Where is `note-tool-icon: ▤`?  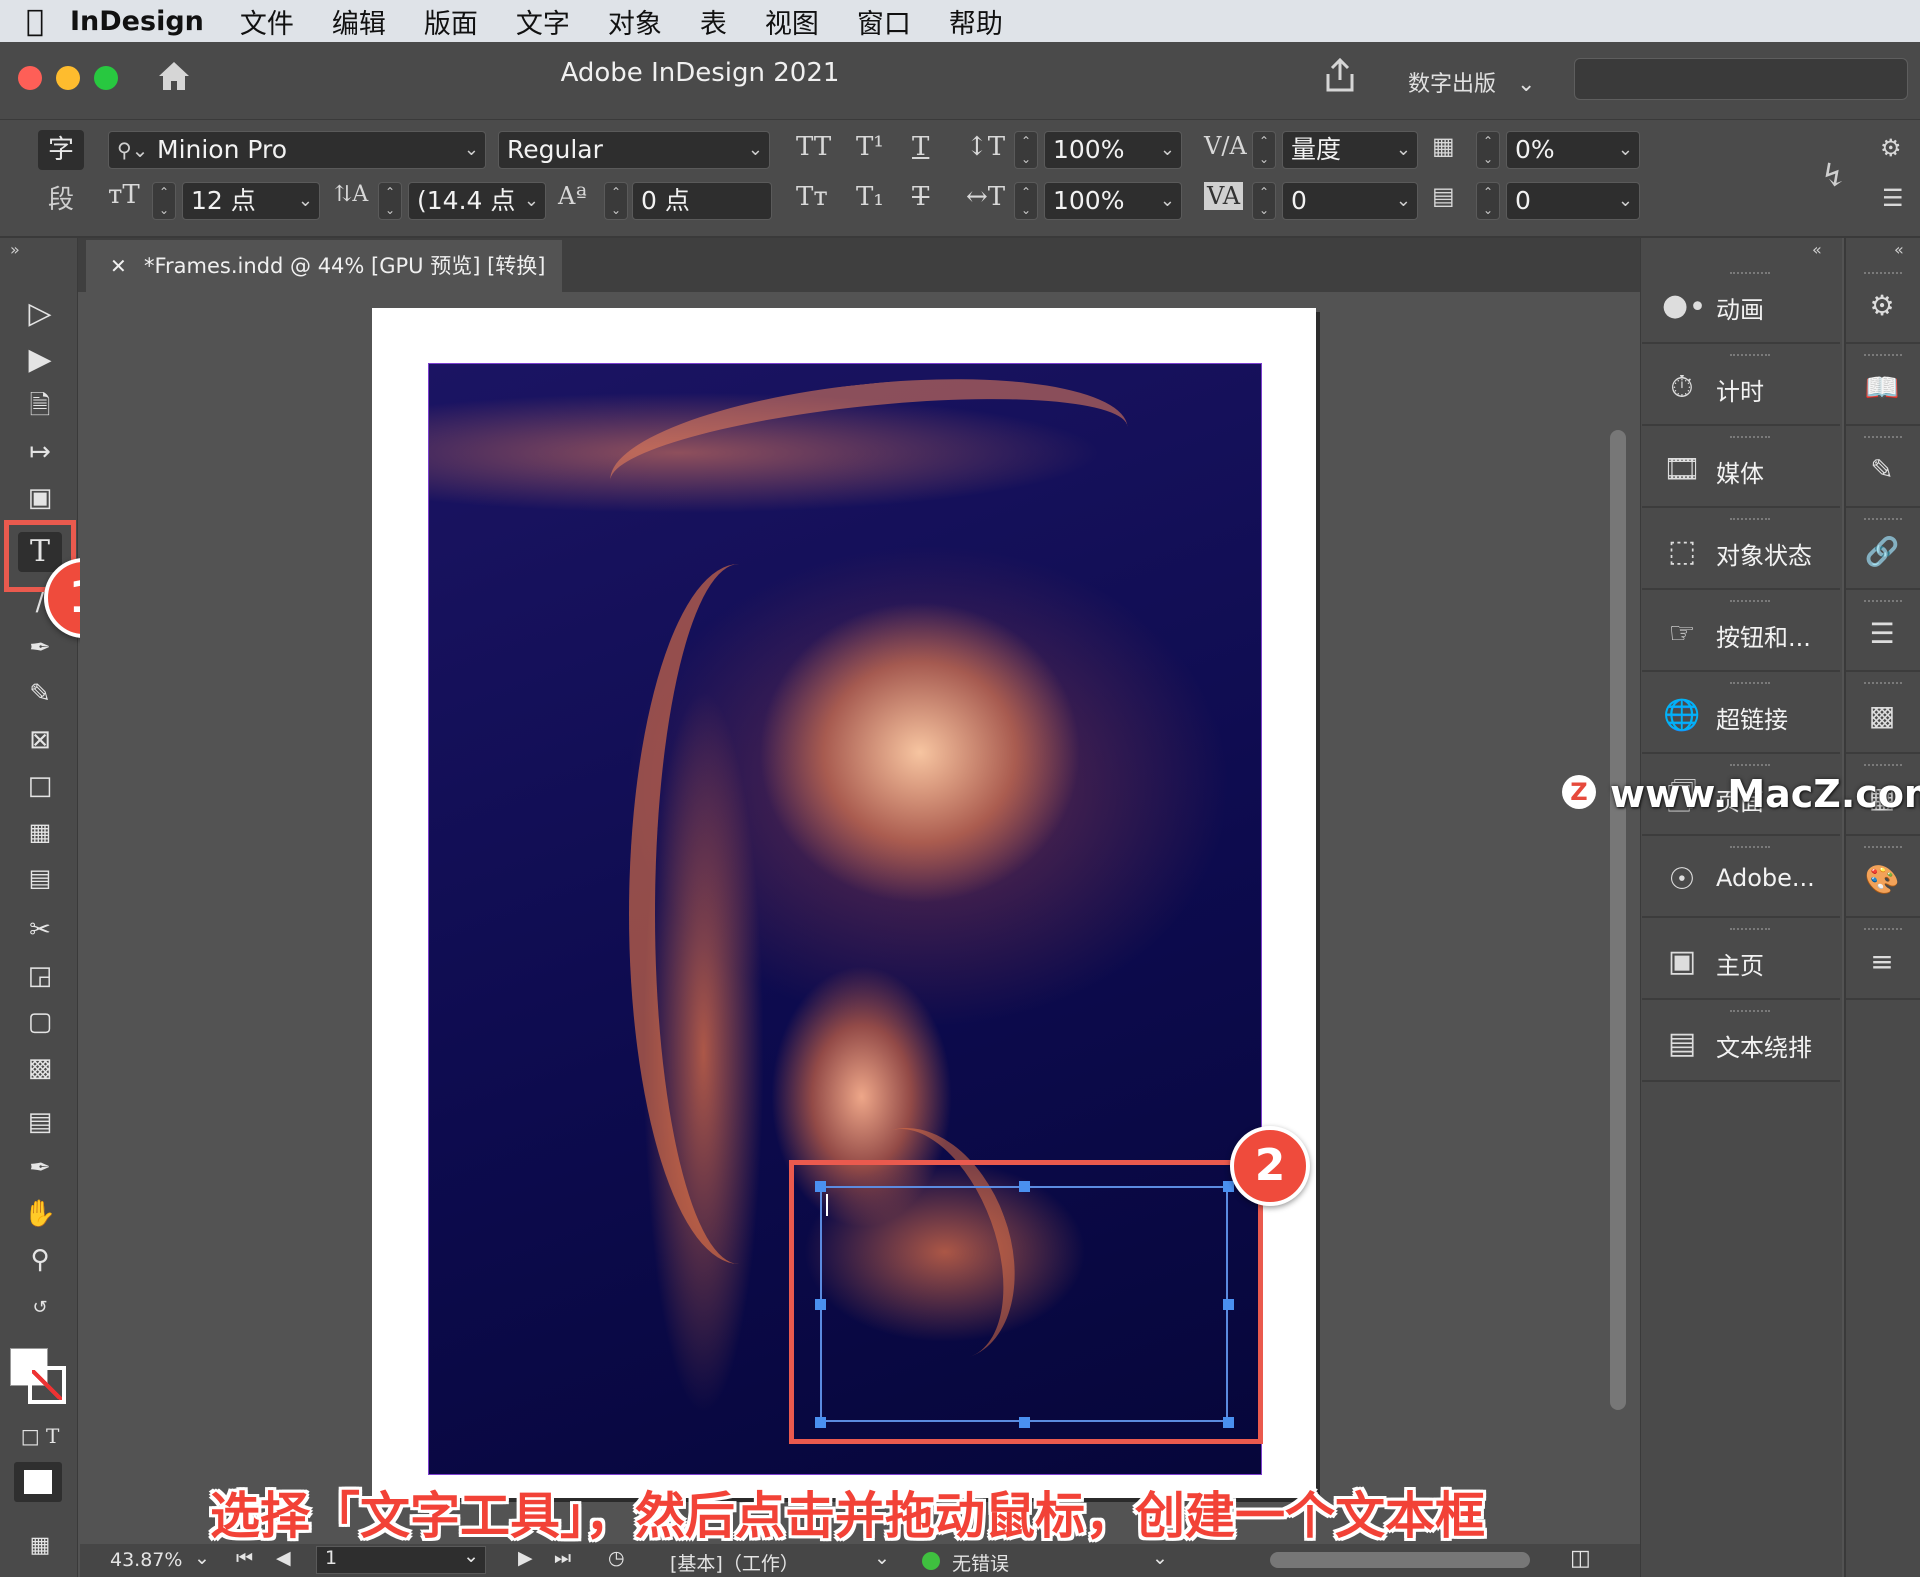 note-tool-icon: ▤ is located at coordinates (40, 1122).